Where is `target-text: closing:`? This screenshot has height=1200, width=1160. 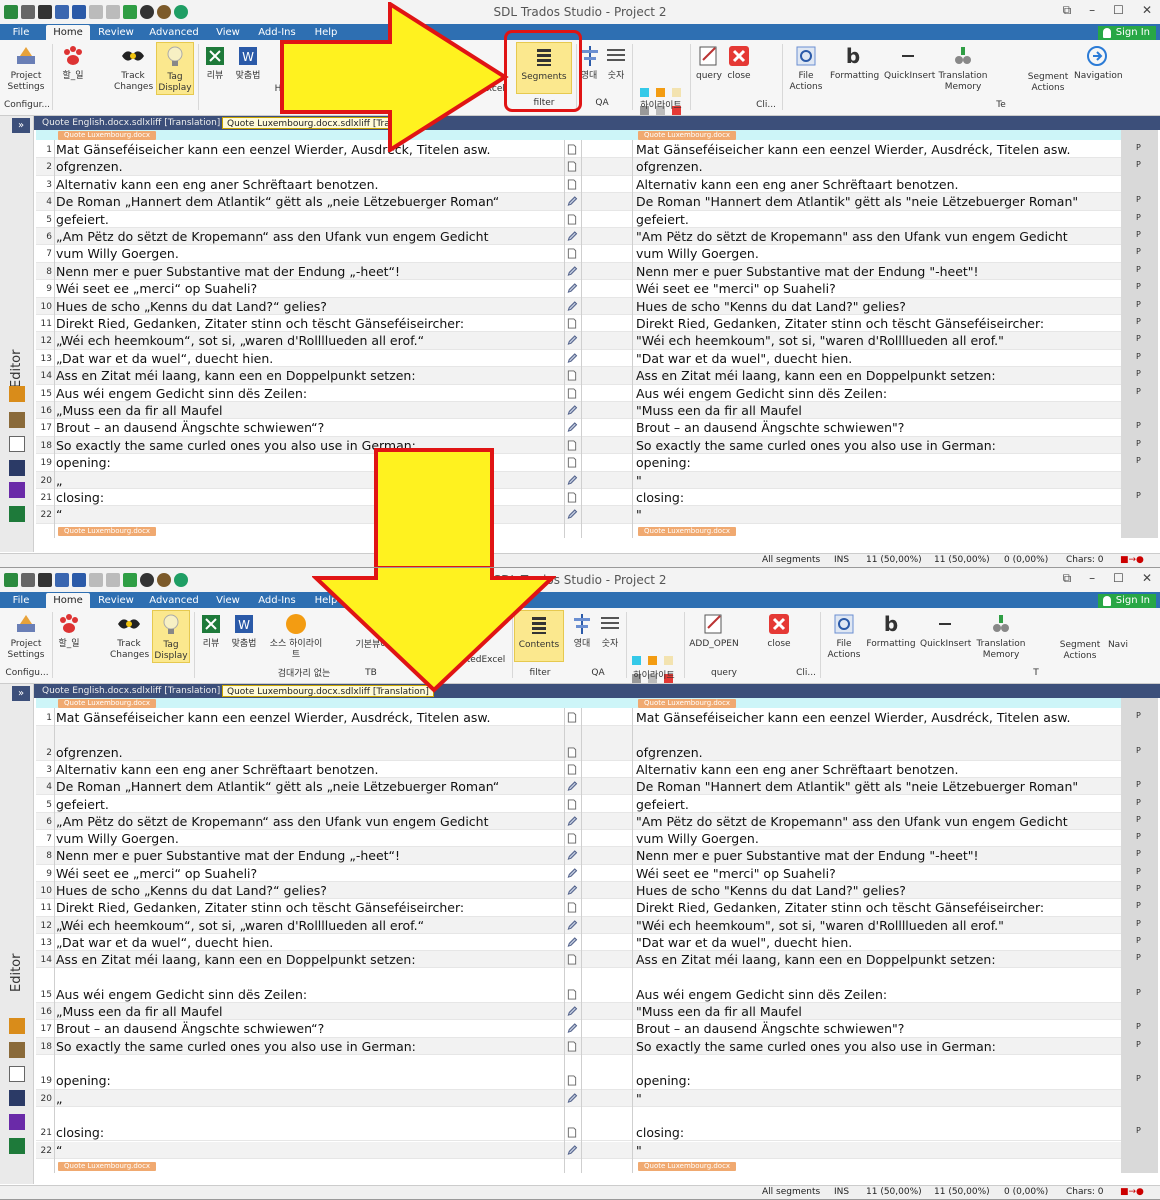 target-text: closing: is located at coordinates (878, 1132).